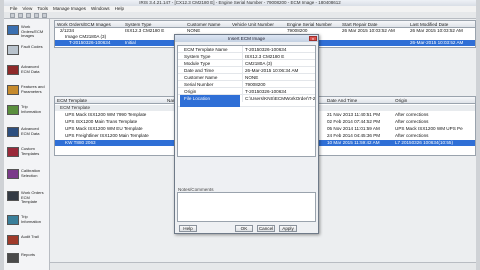 The image size is (480, 270). I want to click on toolbar, so click(240, 15).